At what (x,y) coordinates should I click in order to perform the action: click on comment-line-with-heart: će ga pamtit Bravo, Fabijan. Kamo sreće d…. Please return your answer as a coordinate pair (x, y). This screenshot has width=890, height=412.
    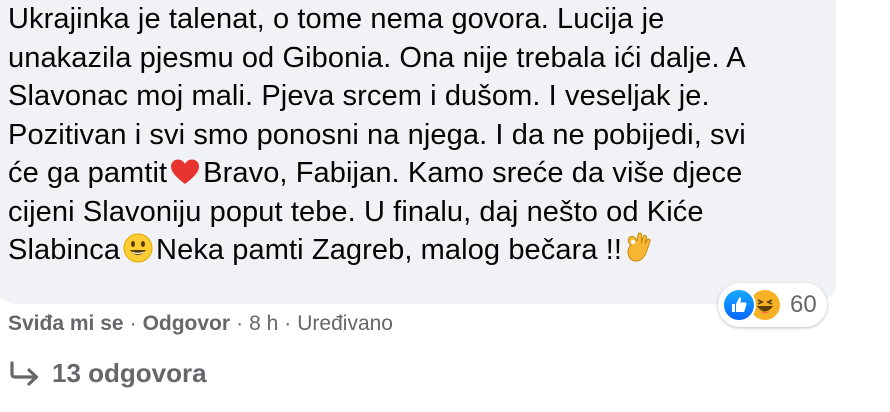
    Looking at the image, I should click on (418, 173).